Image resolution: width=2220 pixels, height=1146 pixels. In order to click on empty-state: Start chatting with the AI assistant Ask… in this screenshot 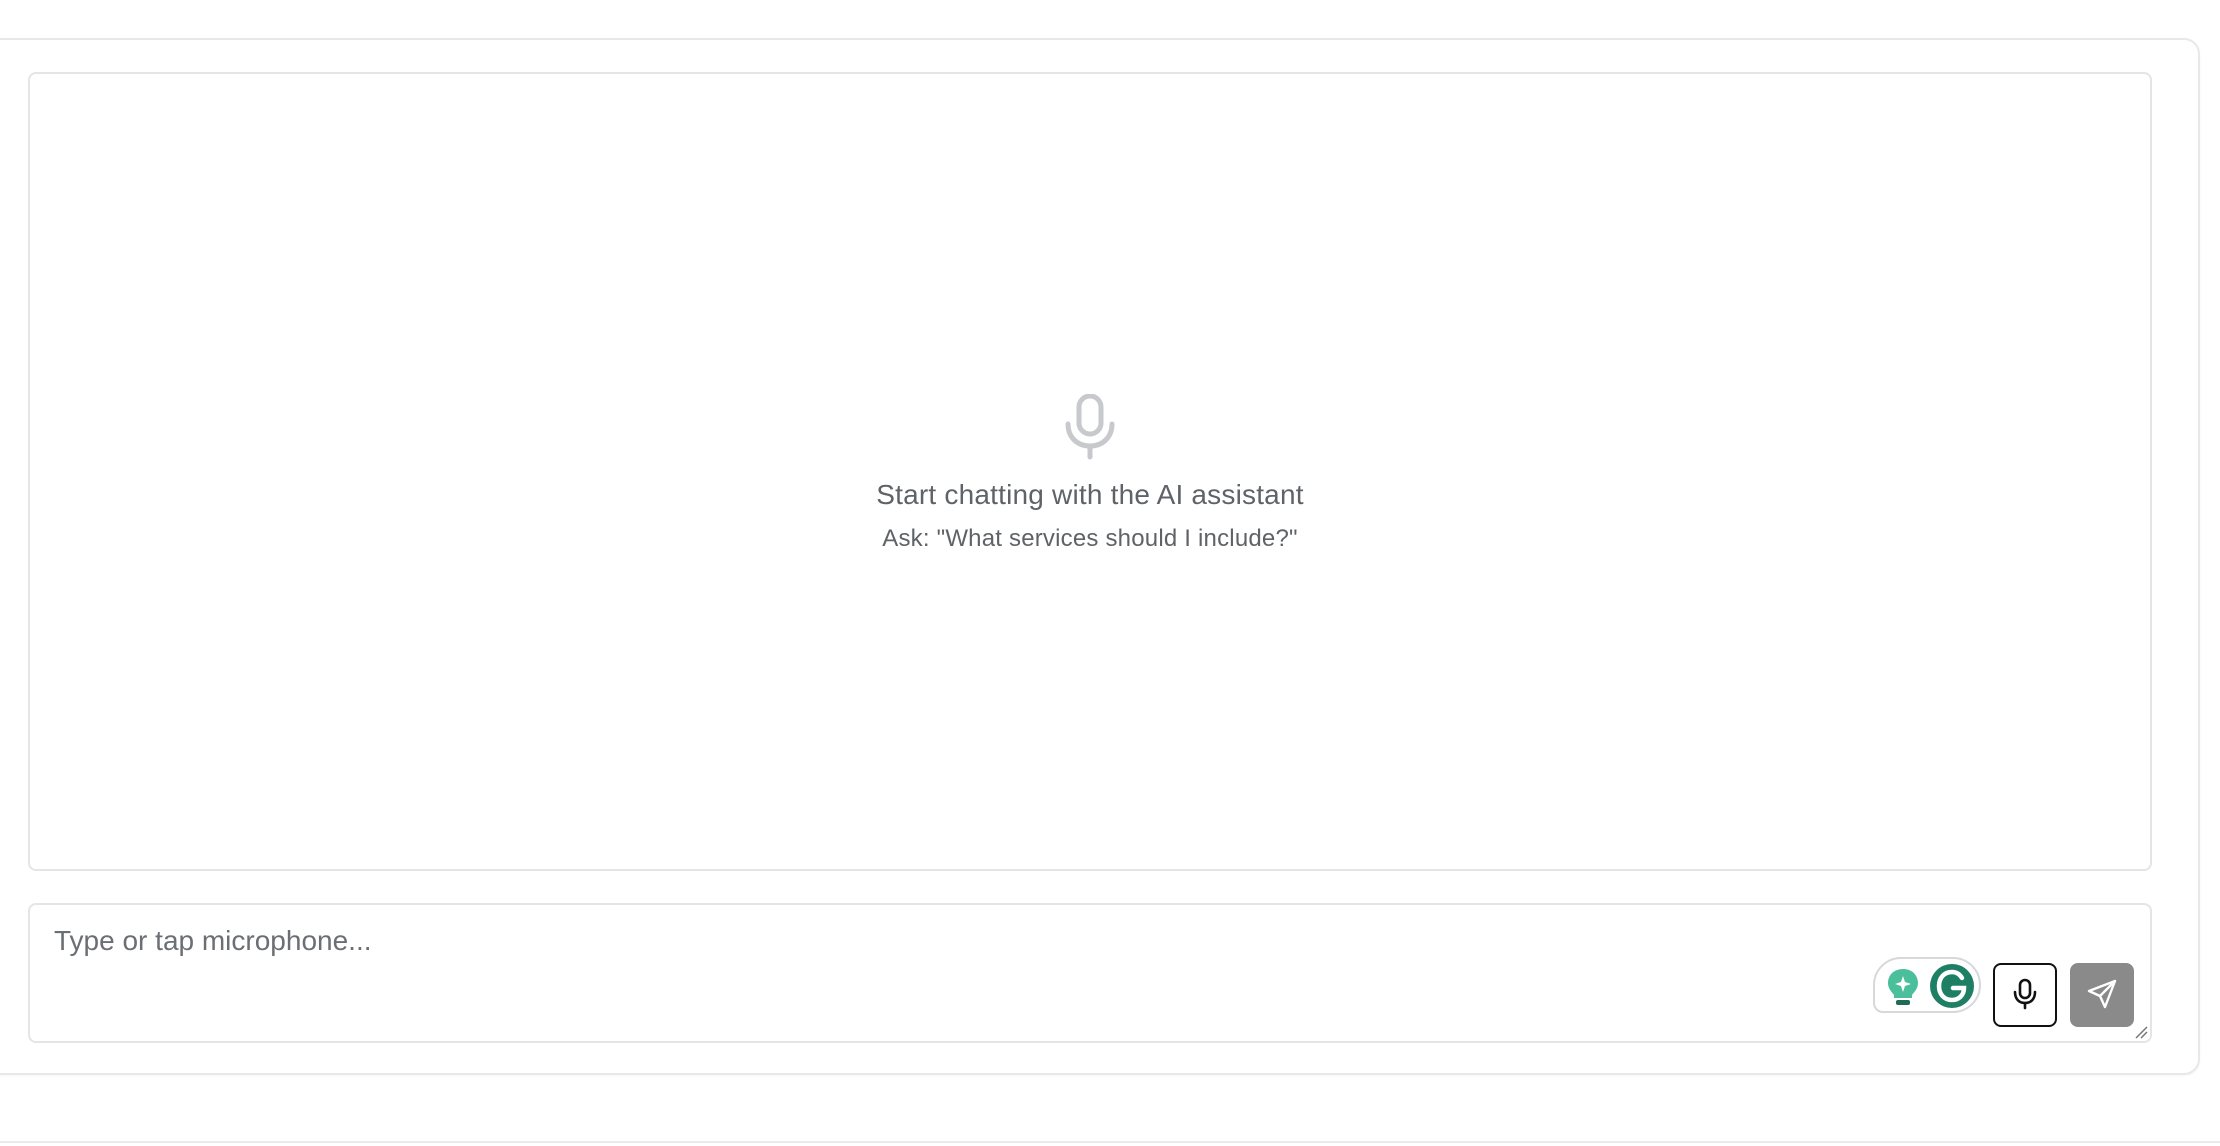, I will do `click(1090, 473)`.